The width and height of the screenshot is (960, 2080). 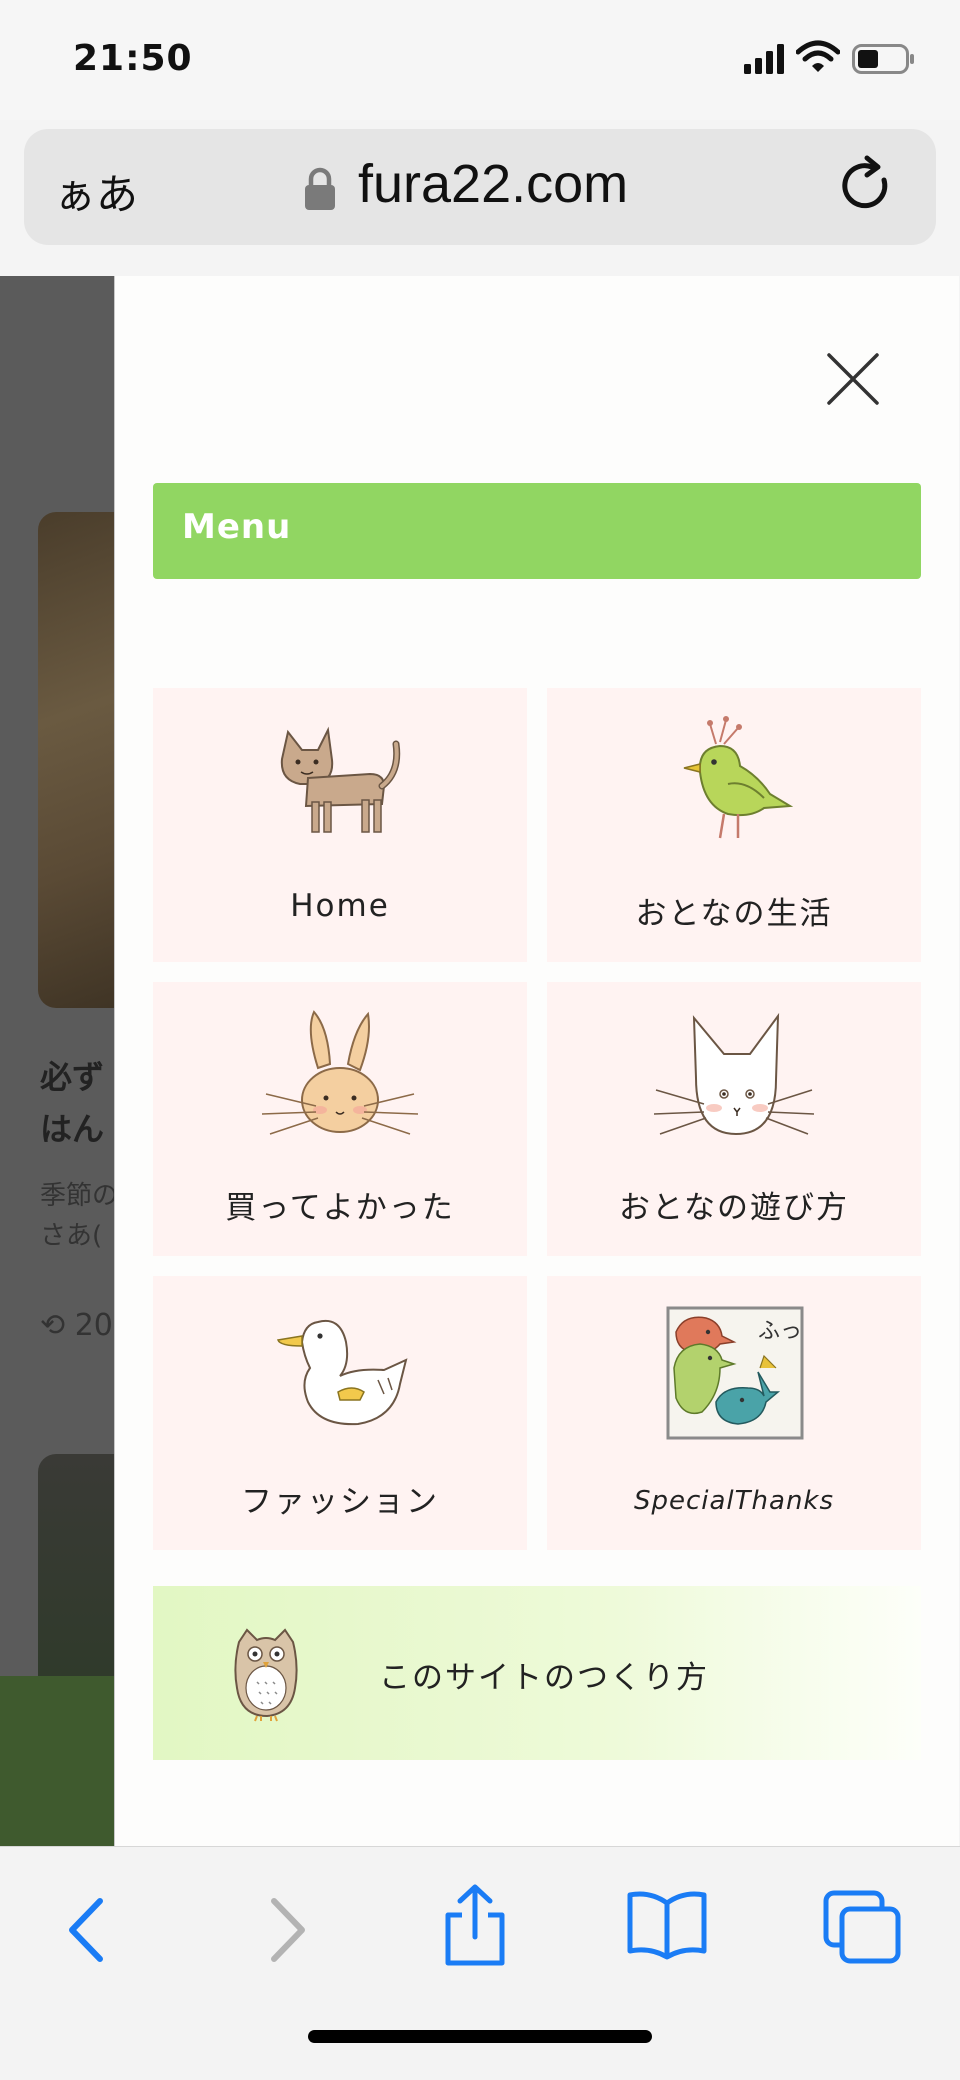 I want to click on bookmarks-icon, so click(x=667, y=1925).